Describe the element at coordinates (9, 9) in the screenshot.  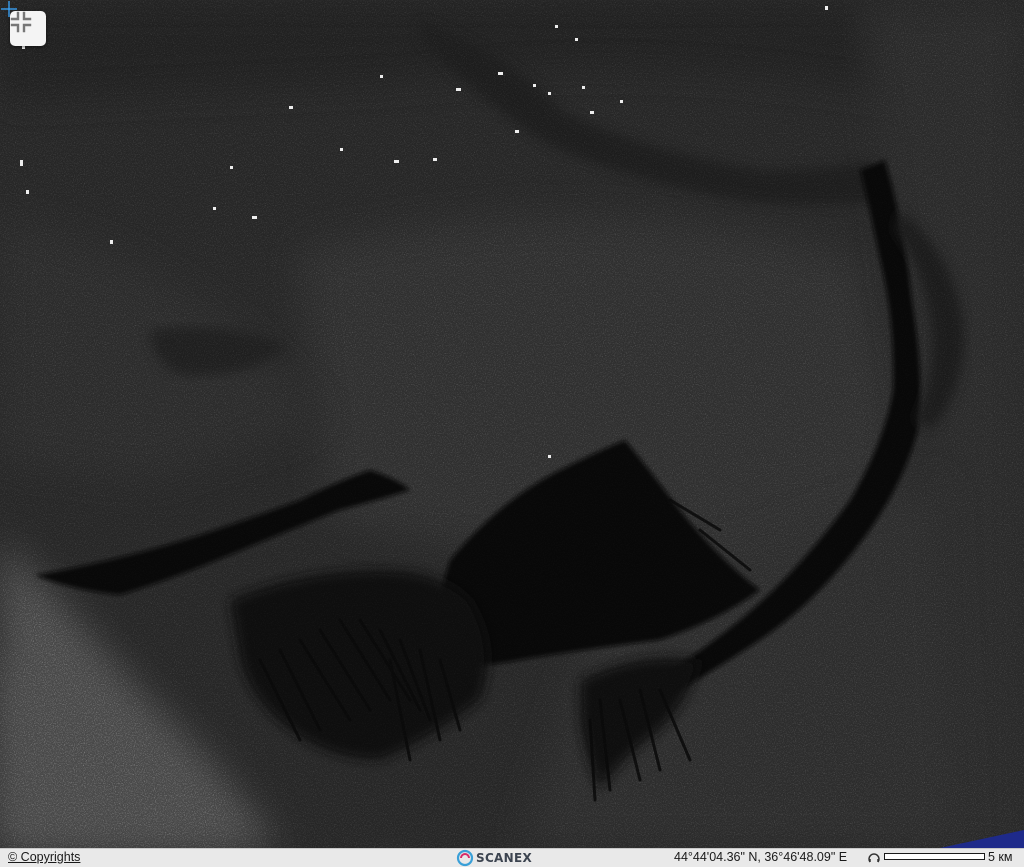
I see `center-crosshair-icon` at that location.